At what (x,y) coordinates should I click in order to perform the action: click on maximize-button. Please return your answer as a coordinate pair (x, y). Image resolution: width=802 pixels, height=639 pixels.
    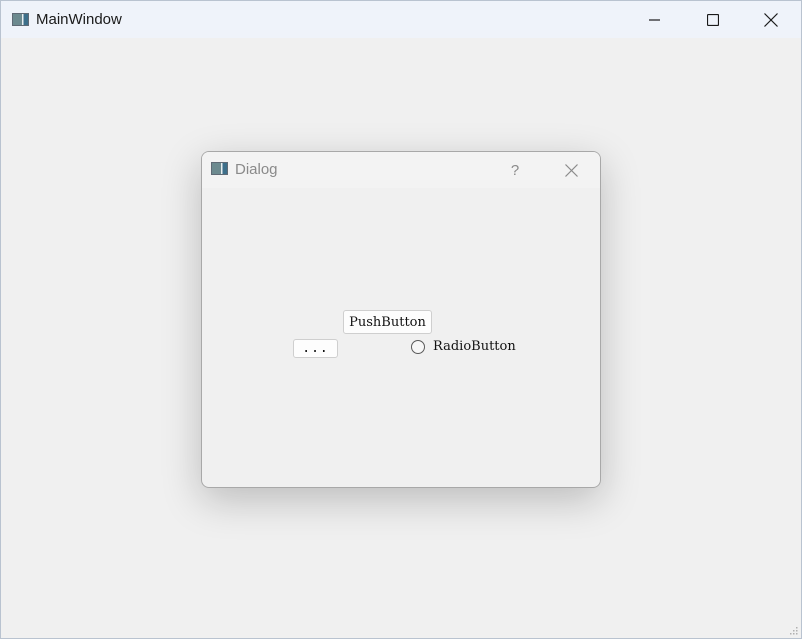
    Looking at the image, I should click on (713, 19).